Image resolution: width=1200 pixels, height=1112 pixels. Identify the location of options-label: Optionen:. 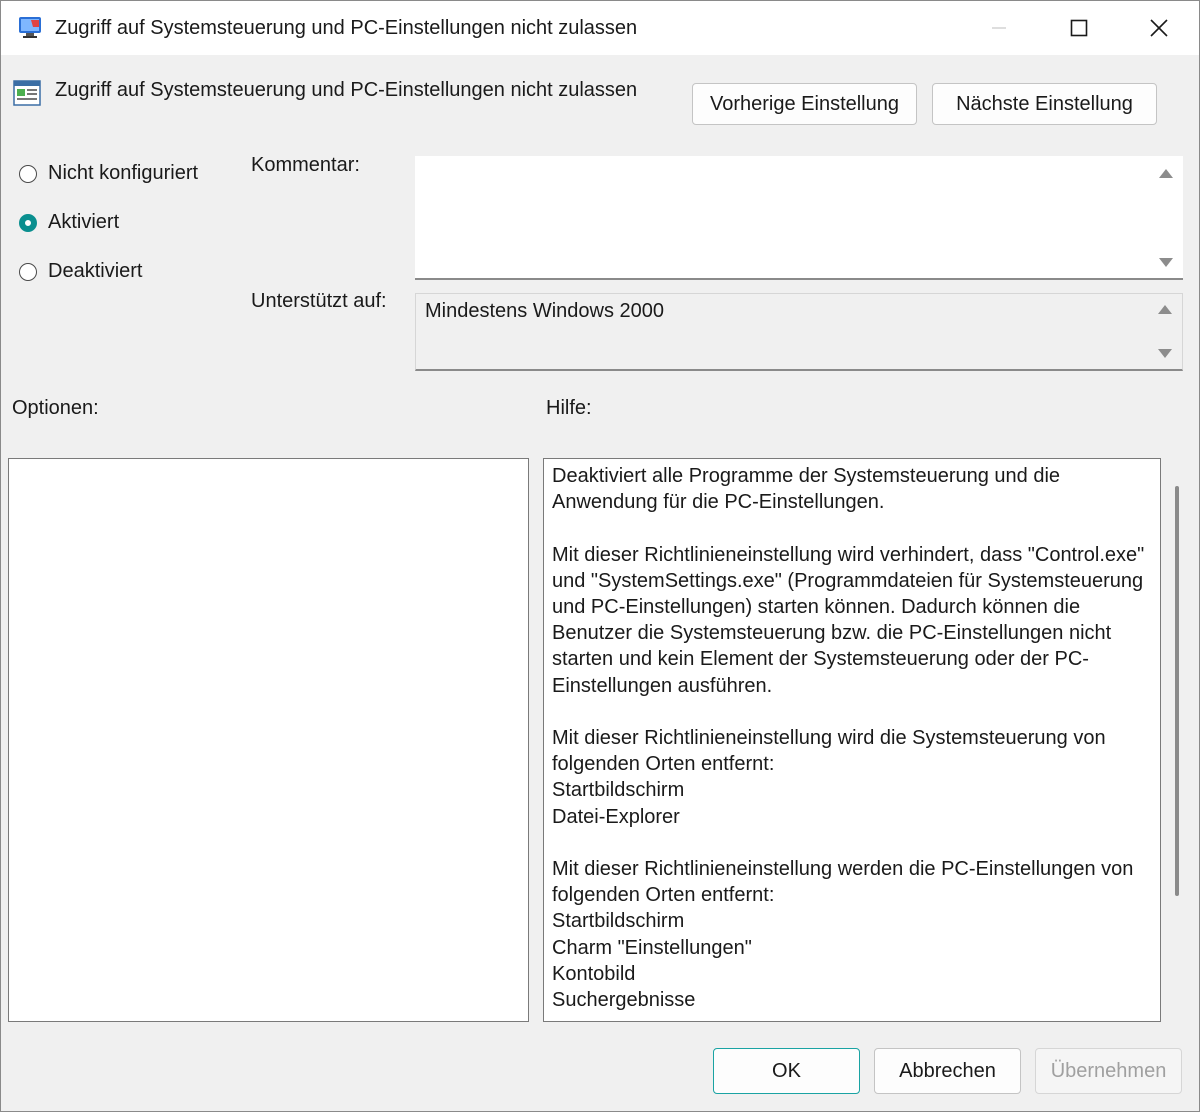
(55, 408).